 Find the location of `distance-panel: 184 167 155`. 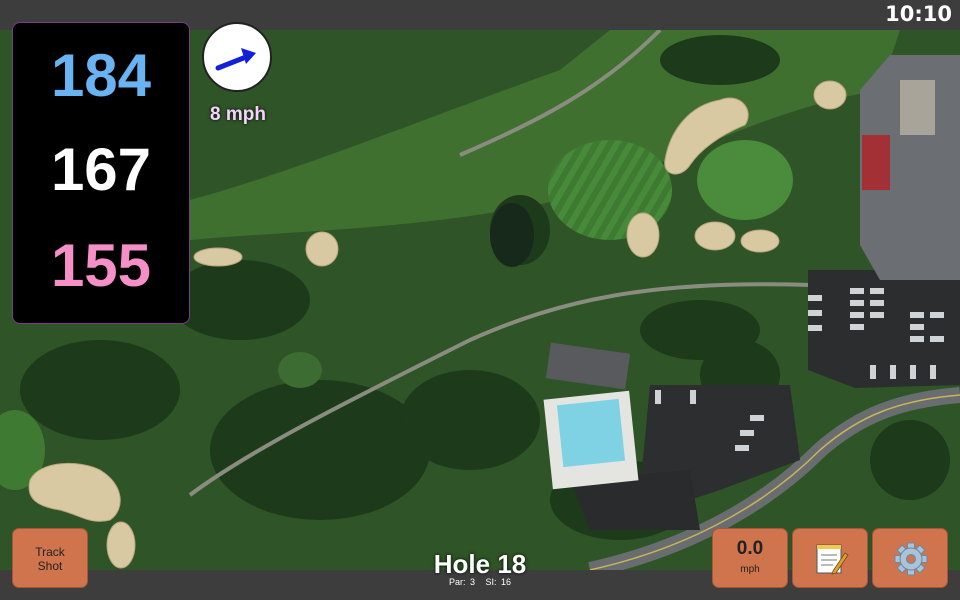

distance-panel: 184 167 155 is located at coordinates (101, 173).